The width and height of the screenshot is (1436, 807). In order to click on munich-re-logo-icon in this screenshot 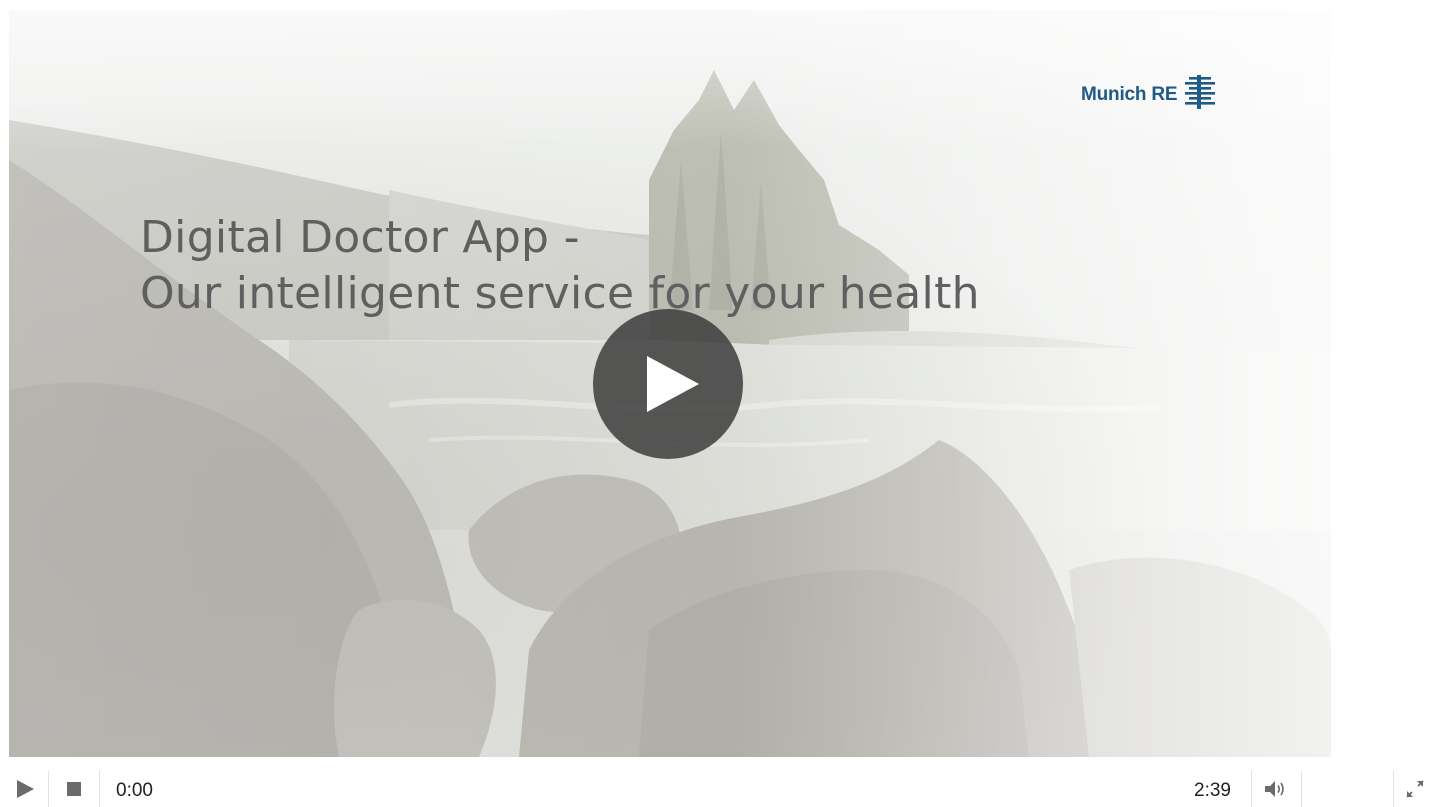, I will do `click(1200, 92)`.